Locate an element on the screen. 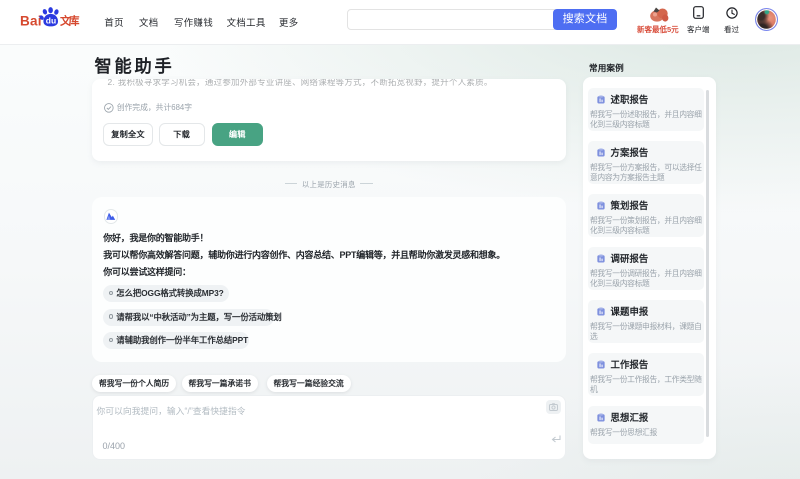 The height and width of the screenshot is (479, 800). svg-text: Bai is located at coordinates (31, 21).